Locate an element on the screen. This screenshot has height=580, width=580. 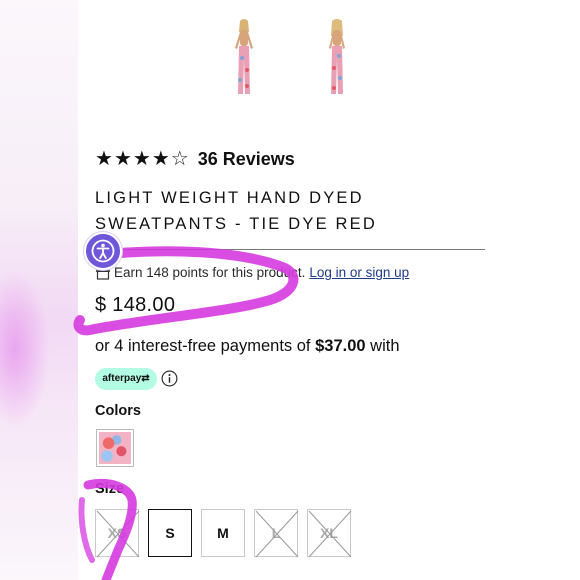
product-image-back is located at coordinates (337, 58).